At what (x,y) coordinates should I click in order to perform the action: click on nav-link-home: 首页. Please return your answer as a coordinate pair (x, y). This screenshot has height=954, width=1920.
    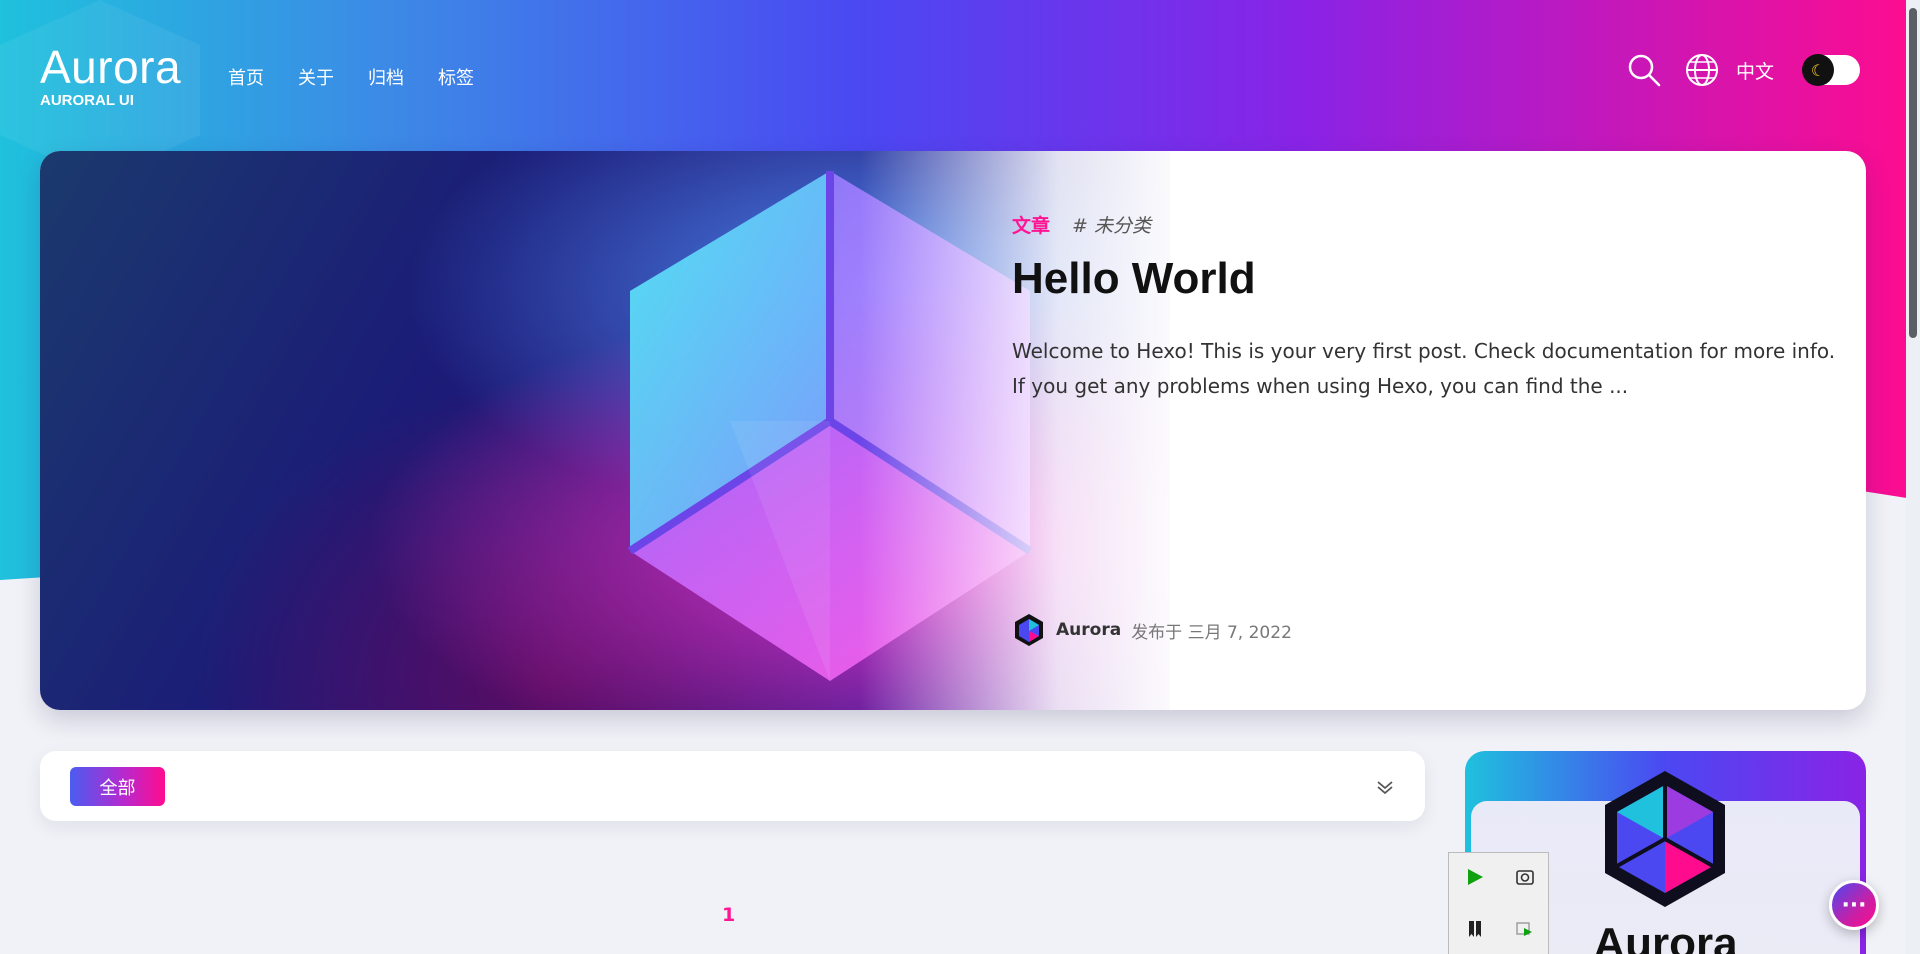
    Looking at the image, I should click on (246, 77).